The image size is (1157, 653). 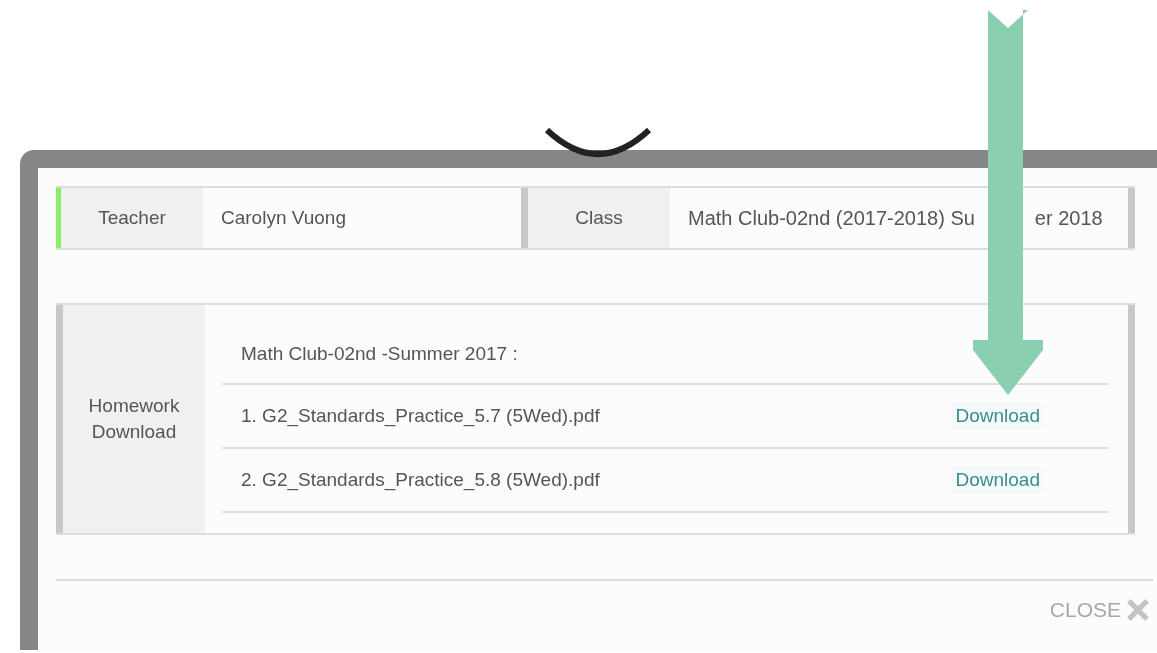 I want to click on close-button: CLOSE, so click(x=1100, y=610).